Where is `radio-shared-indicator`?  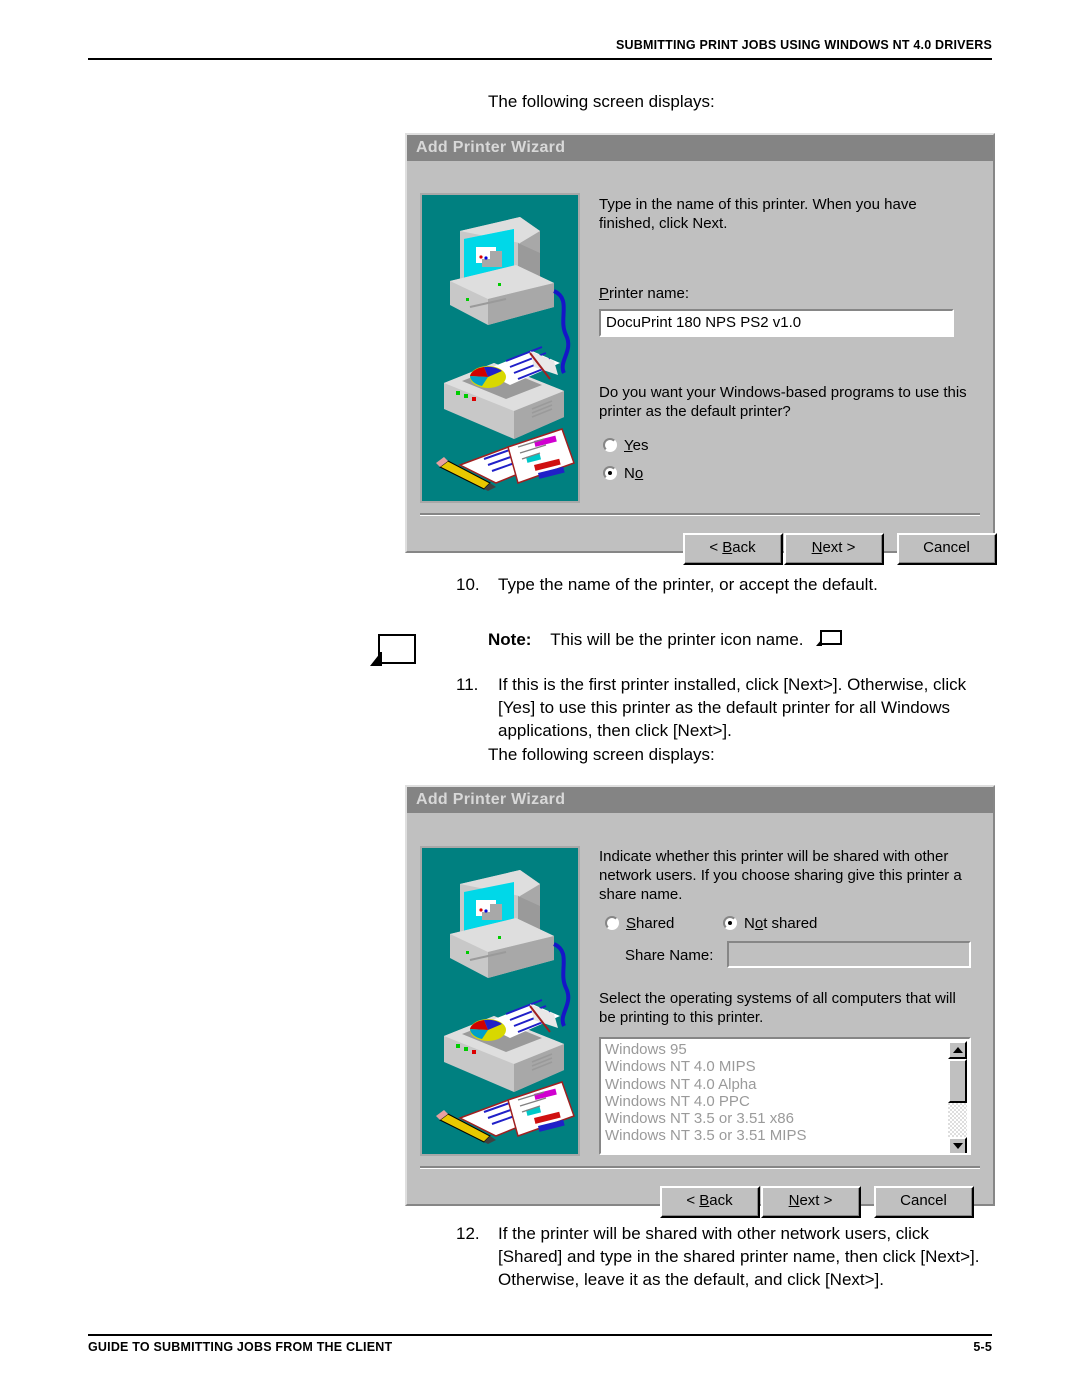
radio-shared-indicator is located at coordinates (612, 923).